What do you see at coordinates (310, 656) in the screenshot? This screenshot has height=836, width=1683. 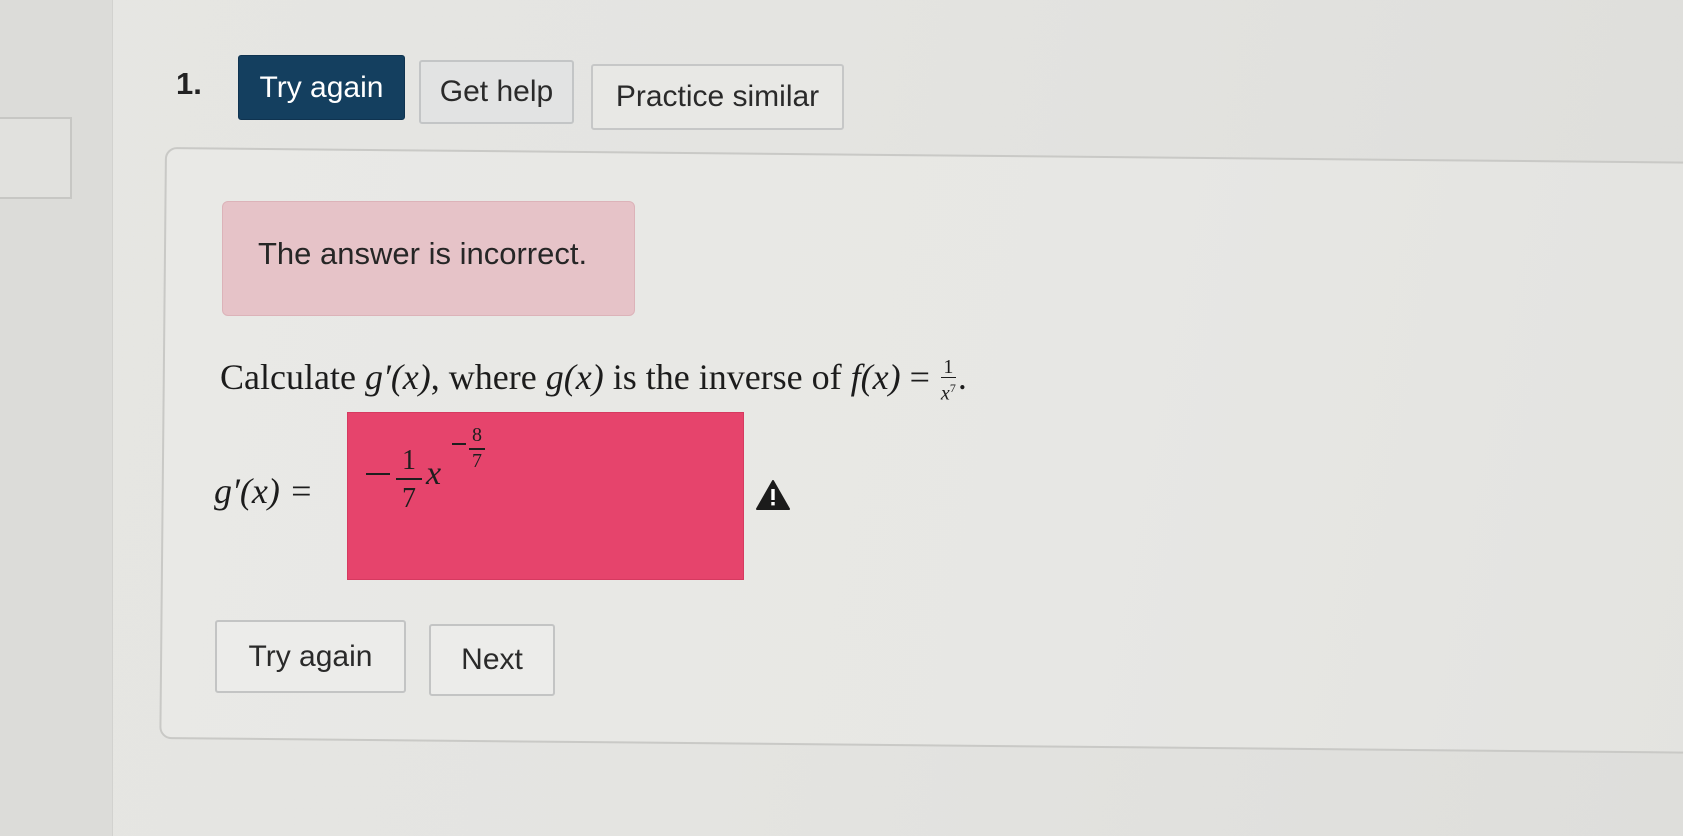 I see `try-again-bottom-button: Try again` at bounding box center [310, 656].